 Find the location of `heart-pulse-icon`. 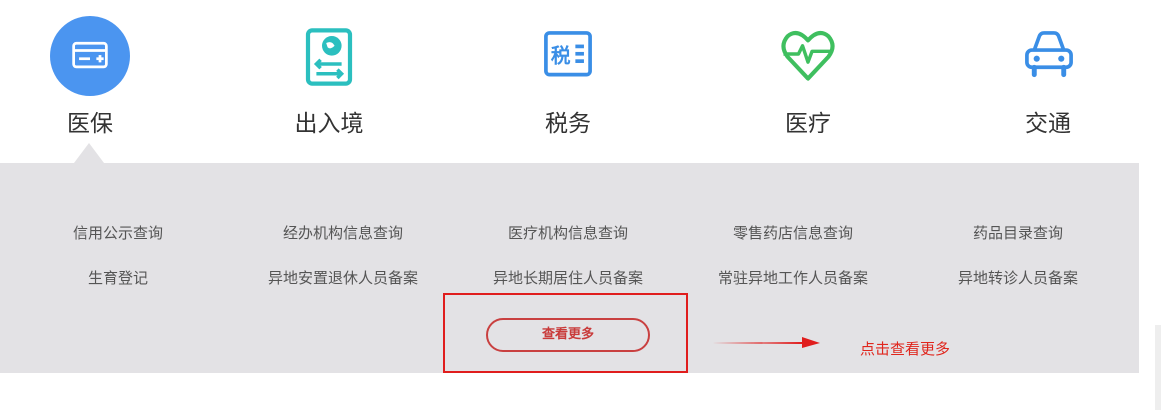

heart-pulse-icon is located at coordinates (808, 56).